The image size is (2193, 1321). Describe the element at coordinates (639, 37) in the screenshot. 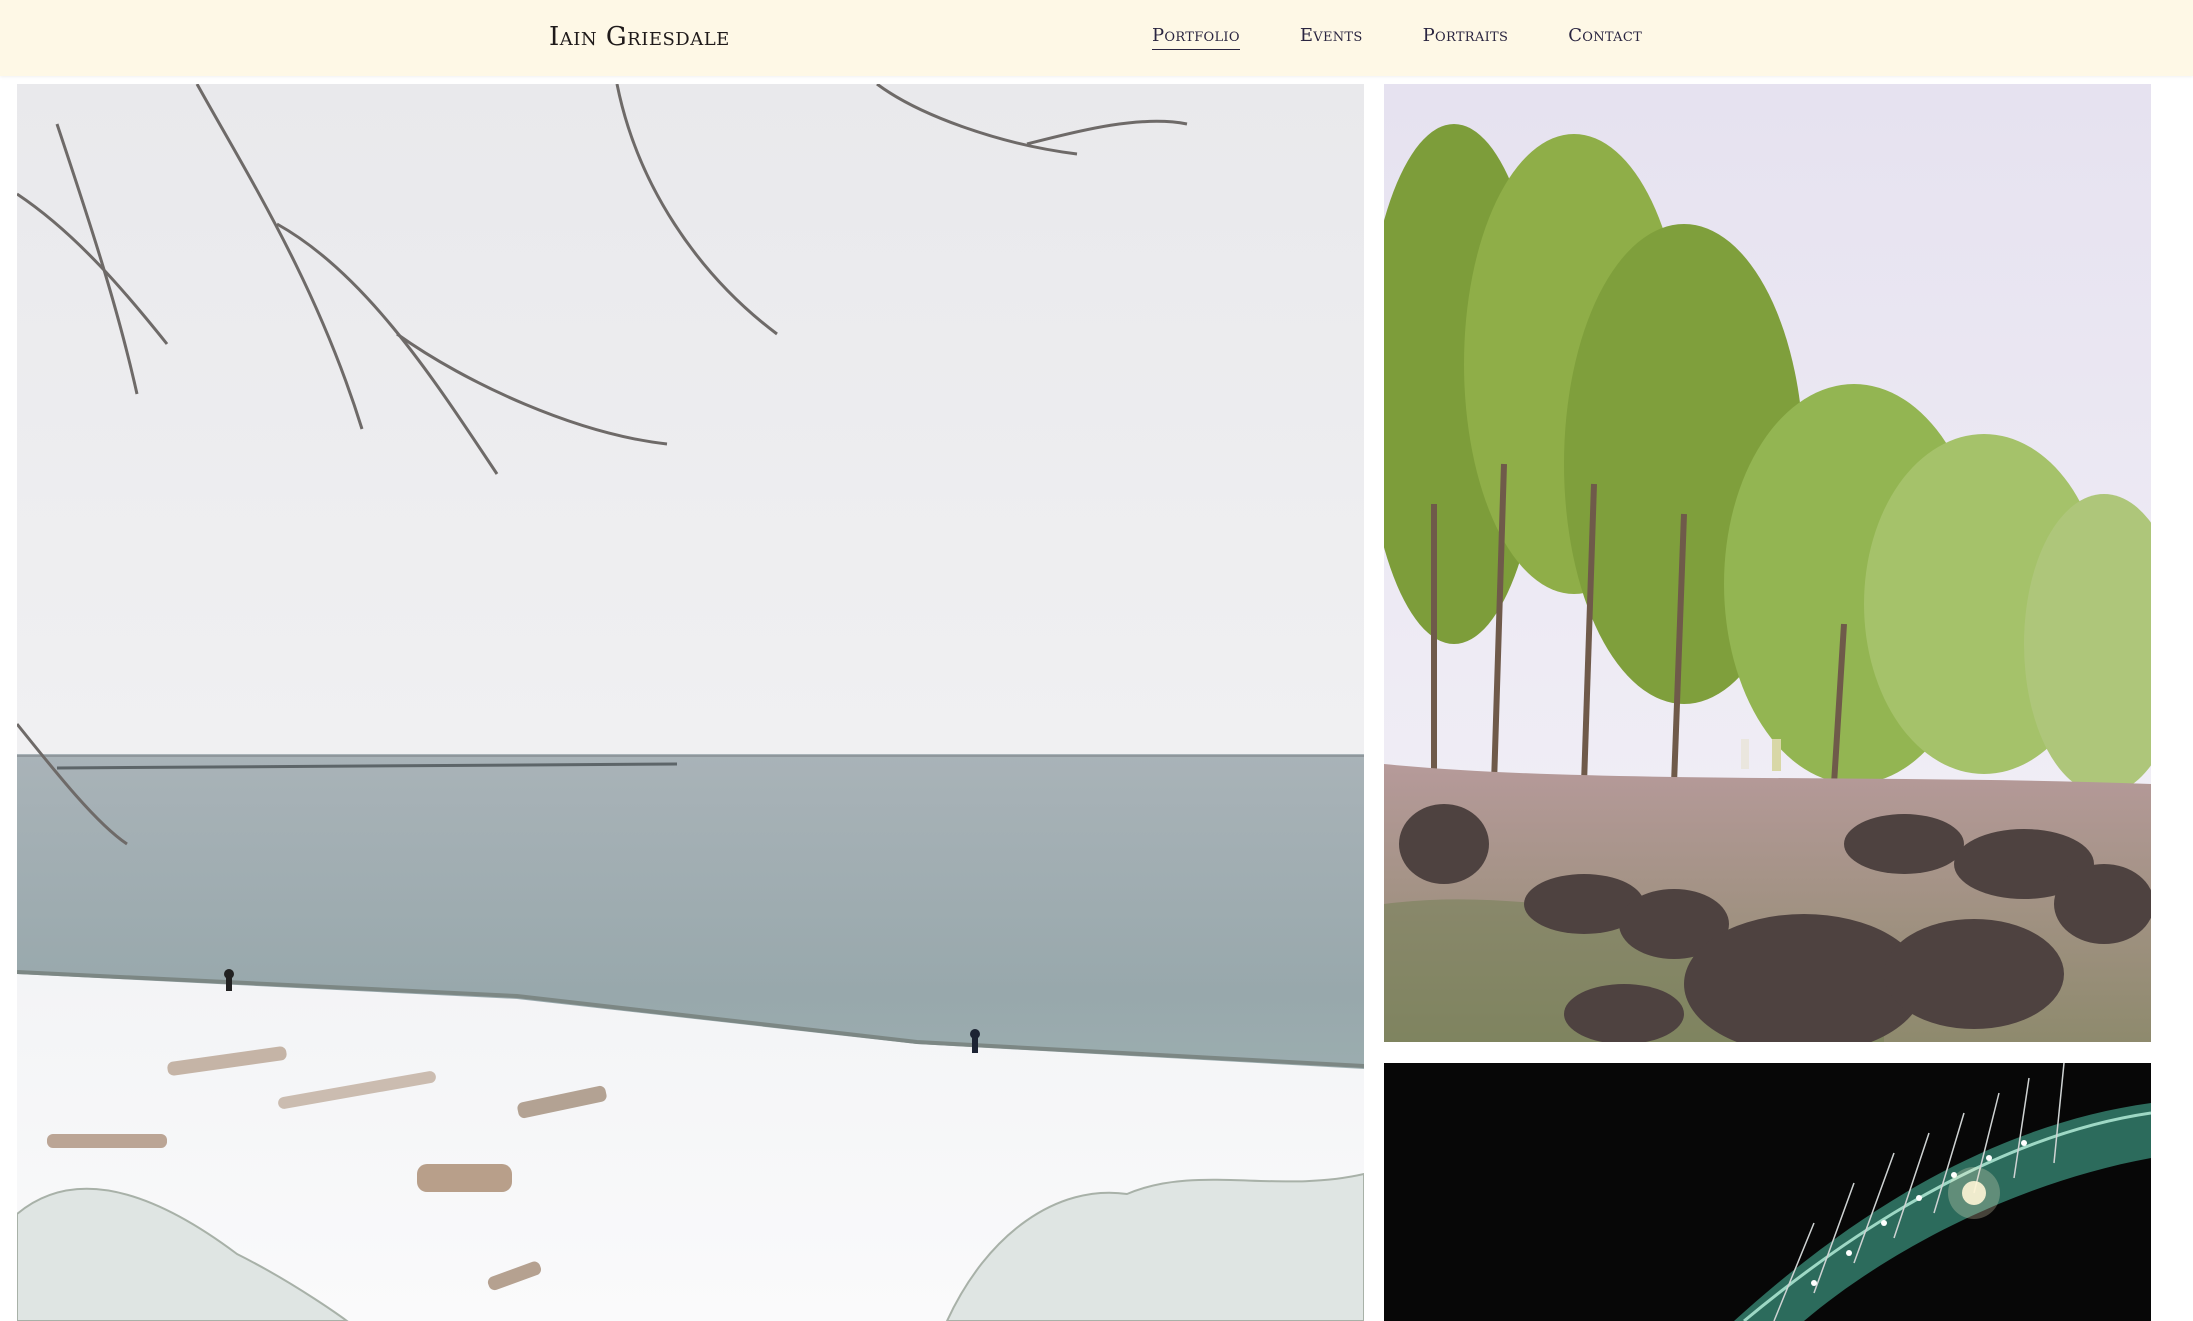

I see `site-title-link: Iain Griesdale` at that location.